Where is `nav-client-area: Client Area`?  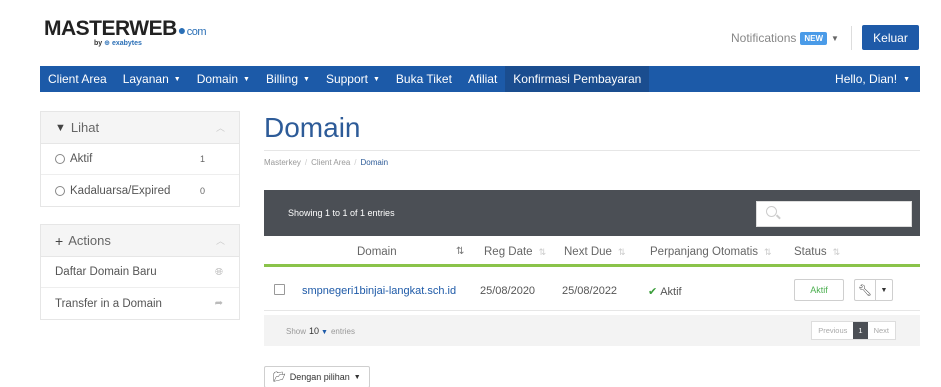
nav-client-area: Client Area is located at coordinates (77, 79).